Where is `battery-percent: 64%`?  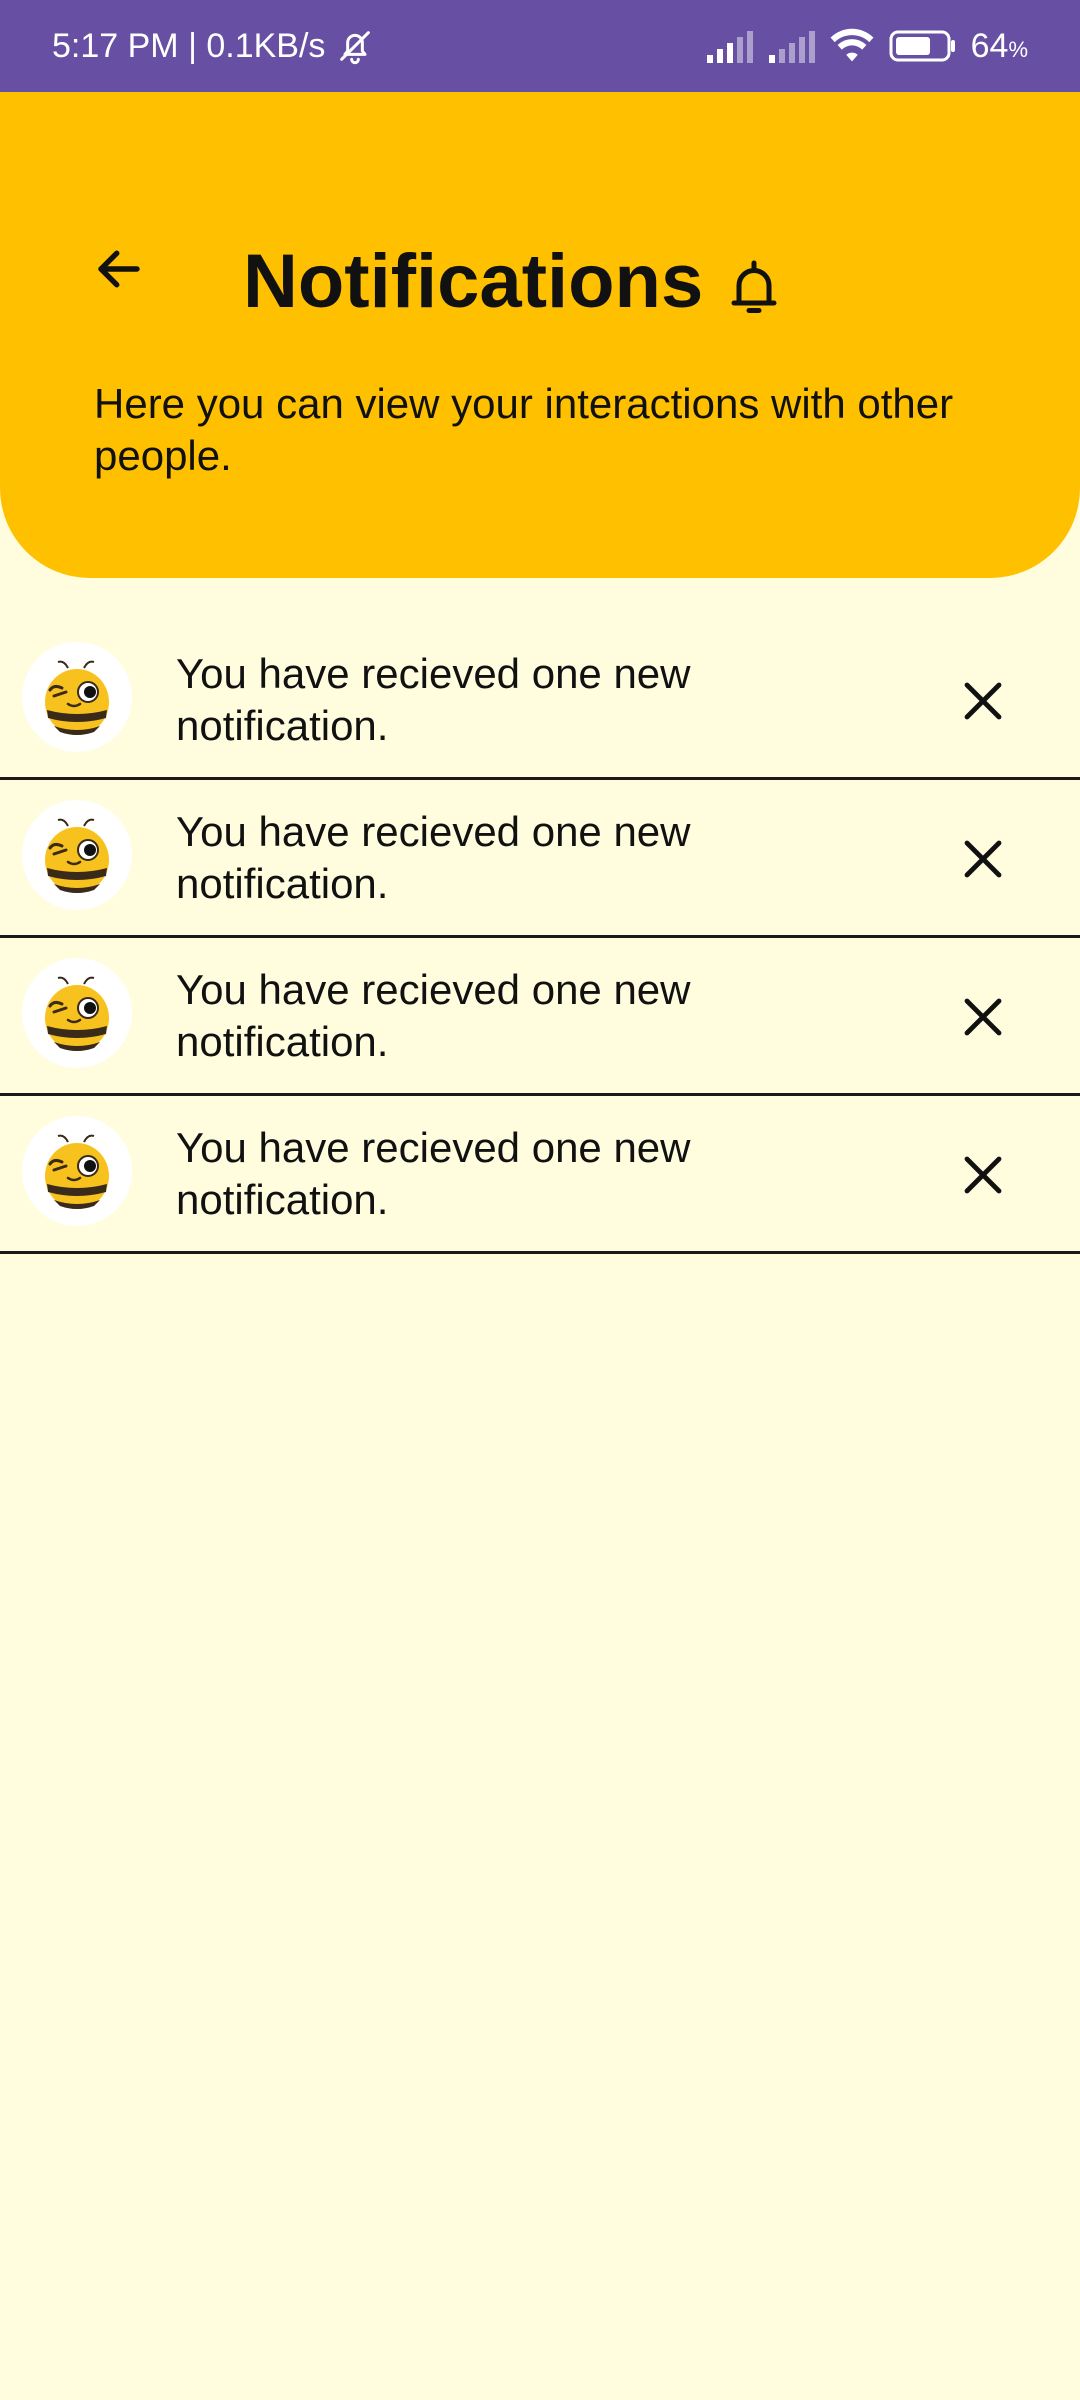
battery-percent: 64% is located at coordinates (999, 46).